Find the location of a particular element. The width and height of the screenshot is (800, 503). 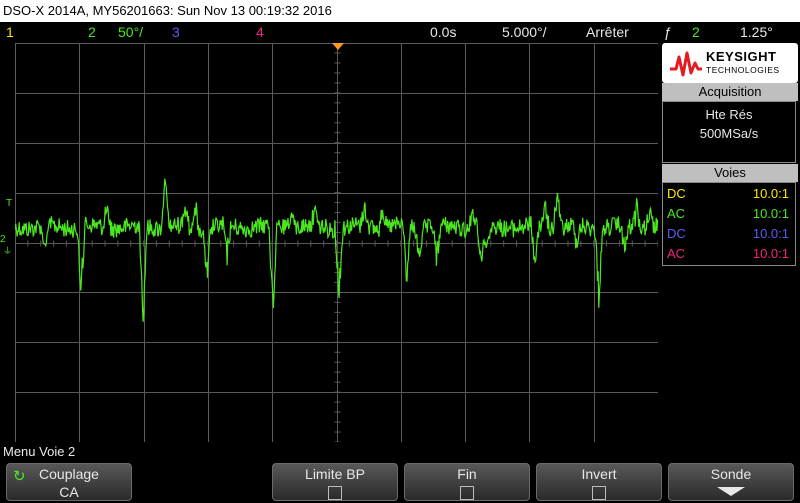

menu-title: Menu Voie 2 is located at coordinates (39, 451).